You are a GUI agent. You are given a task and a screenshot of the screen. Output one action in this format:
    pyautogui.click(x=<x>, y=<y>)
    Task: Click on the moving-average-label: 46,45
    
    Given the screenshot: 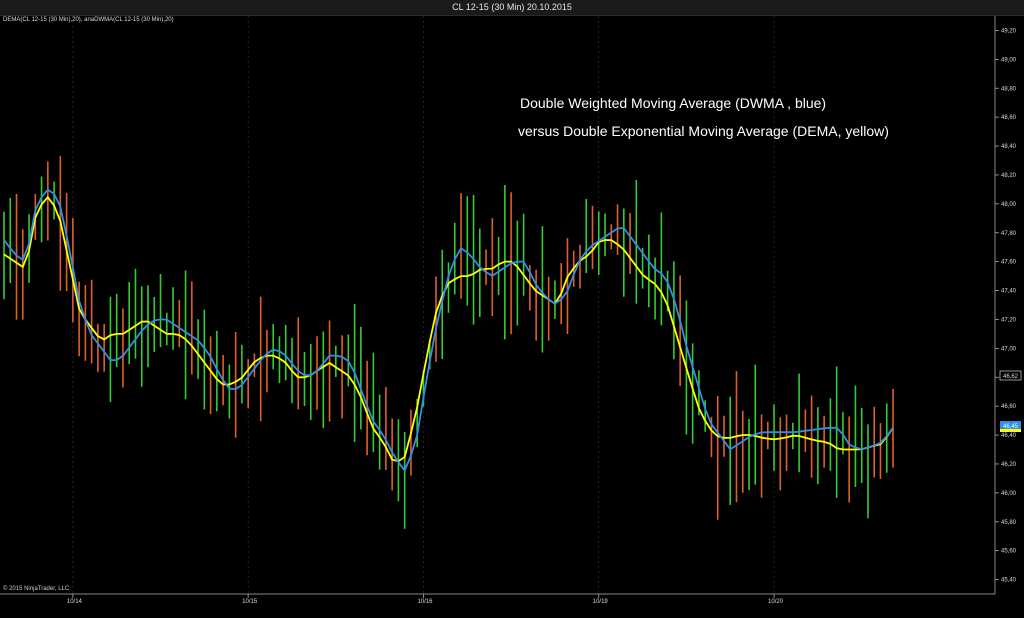 What is the action you would take?
    pyautogui.click(x=1010, y=426)
    